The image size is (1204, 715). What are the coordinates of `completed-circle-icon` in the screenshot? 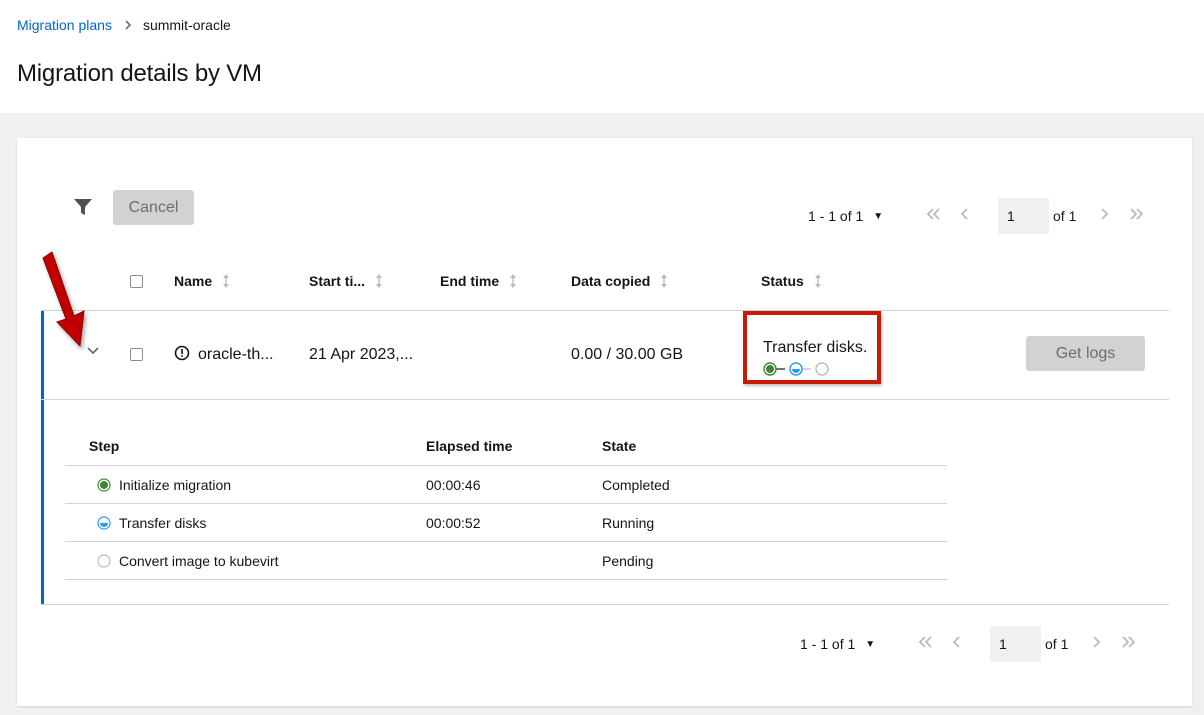 It's located at (104, 485).